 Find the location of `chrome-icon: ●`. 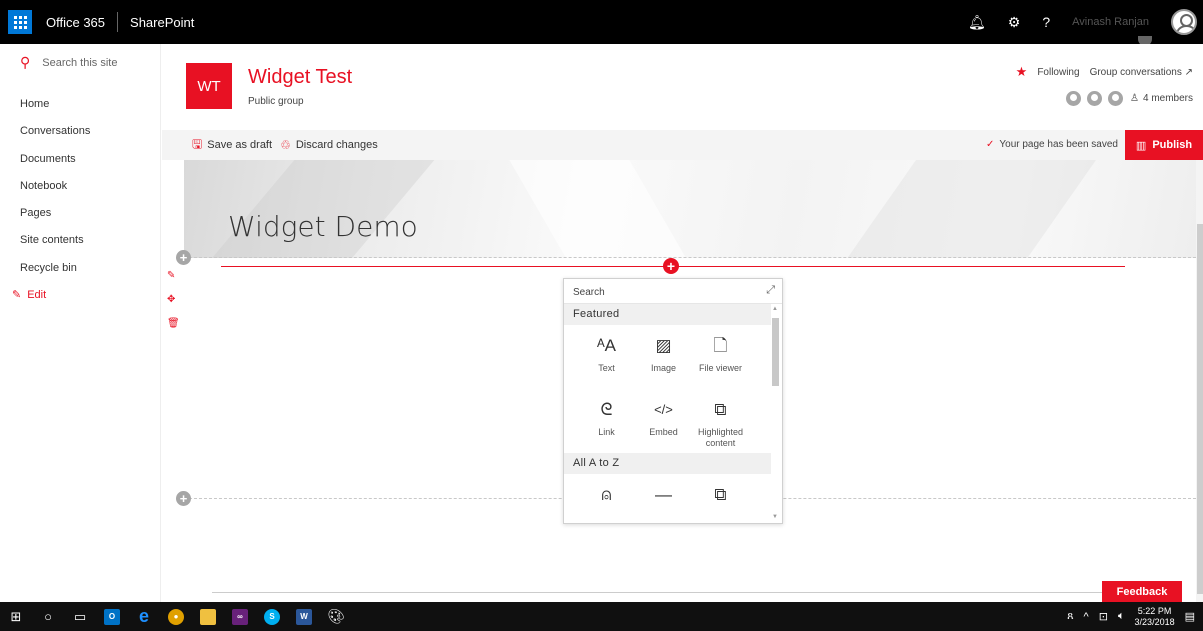

chrome-icon: ● is located at coordinates (176, 616).